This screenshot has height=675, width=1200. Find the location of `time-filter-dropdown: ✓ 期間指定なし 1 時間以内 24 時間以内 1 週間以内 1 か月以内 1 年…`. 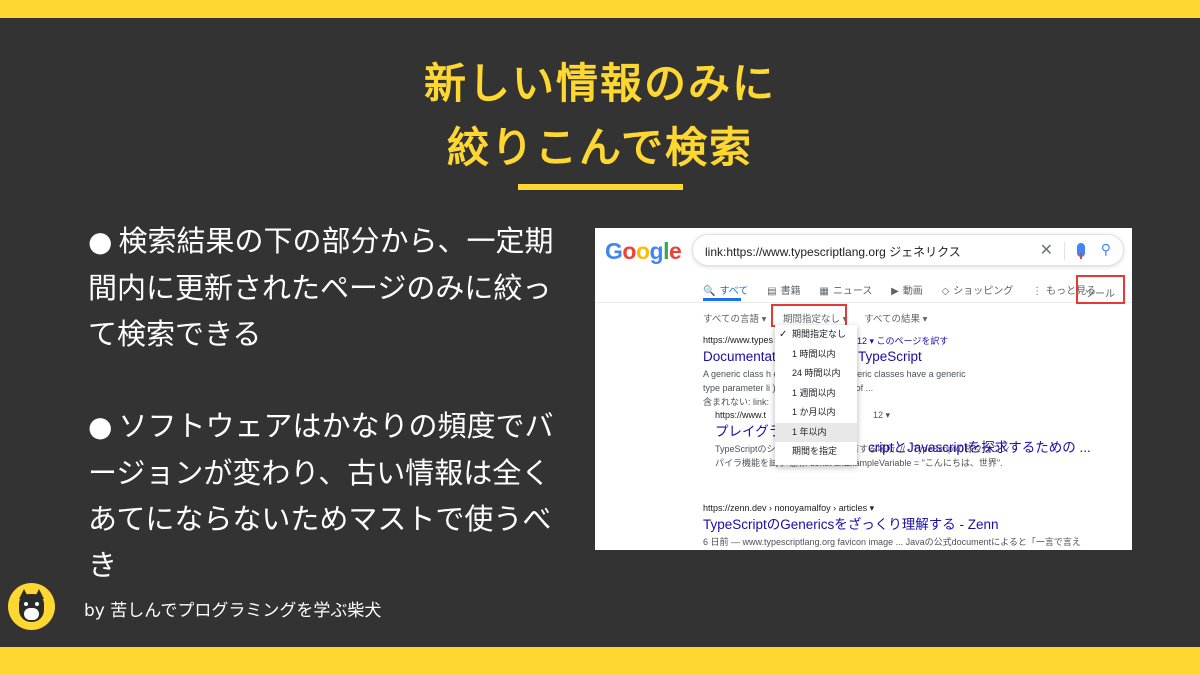

time-filter-dropdown: ✓ 期間指定なし 1 時間以内 24 時間以内 1 週間以内 1 か月以内 1 年… is located at coordinates (816, 395).